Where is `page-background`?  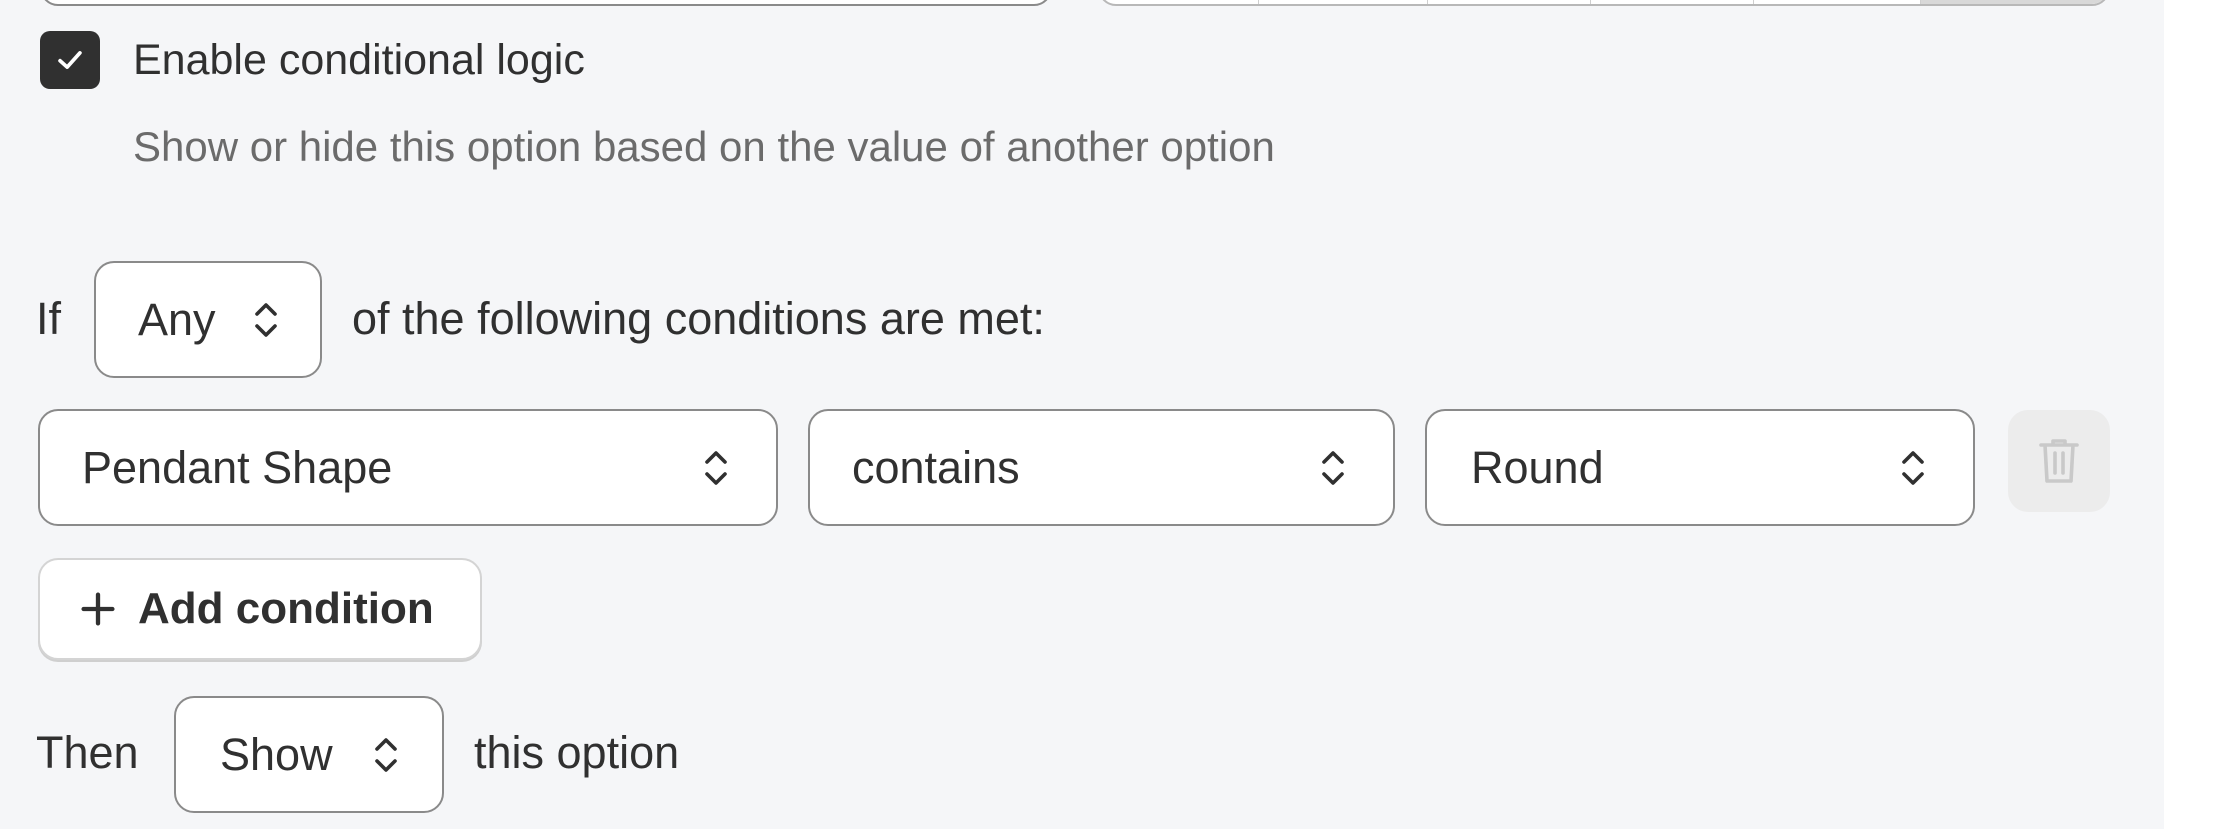 page-background is located at coordinates (2194, 414).